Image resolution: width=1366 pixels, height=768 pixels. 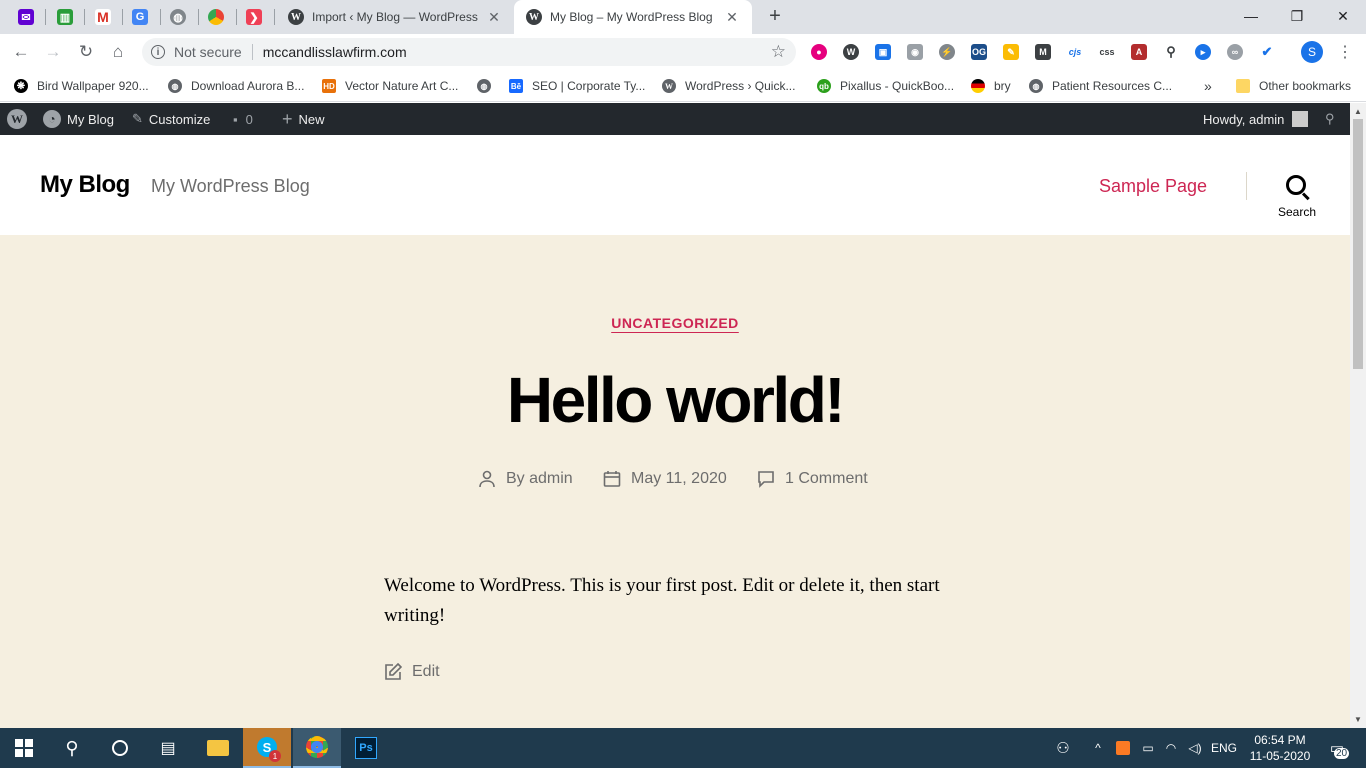 What do you see at coordinates (1246, 186) in the screenshot?
I see `header-divider` at bounding box center [1246, 186].